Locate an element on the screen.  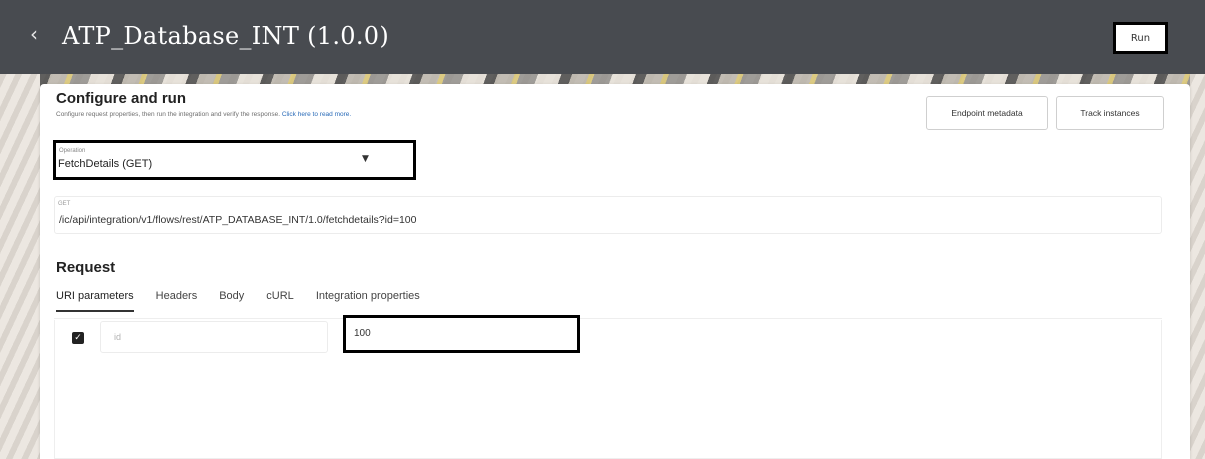
endpoint-metadata-button: Endpoint metadata is located at coordinates (987, 113).